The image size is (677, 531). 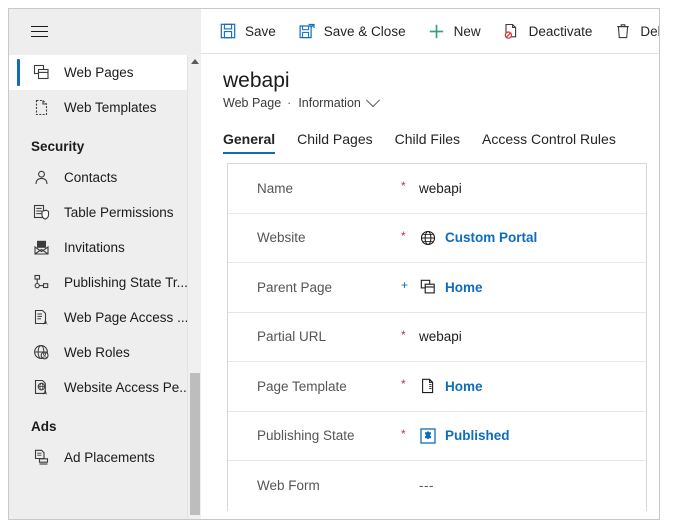 I want to click on web-form-field-value: ---, so click(x=426, y=485).